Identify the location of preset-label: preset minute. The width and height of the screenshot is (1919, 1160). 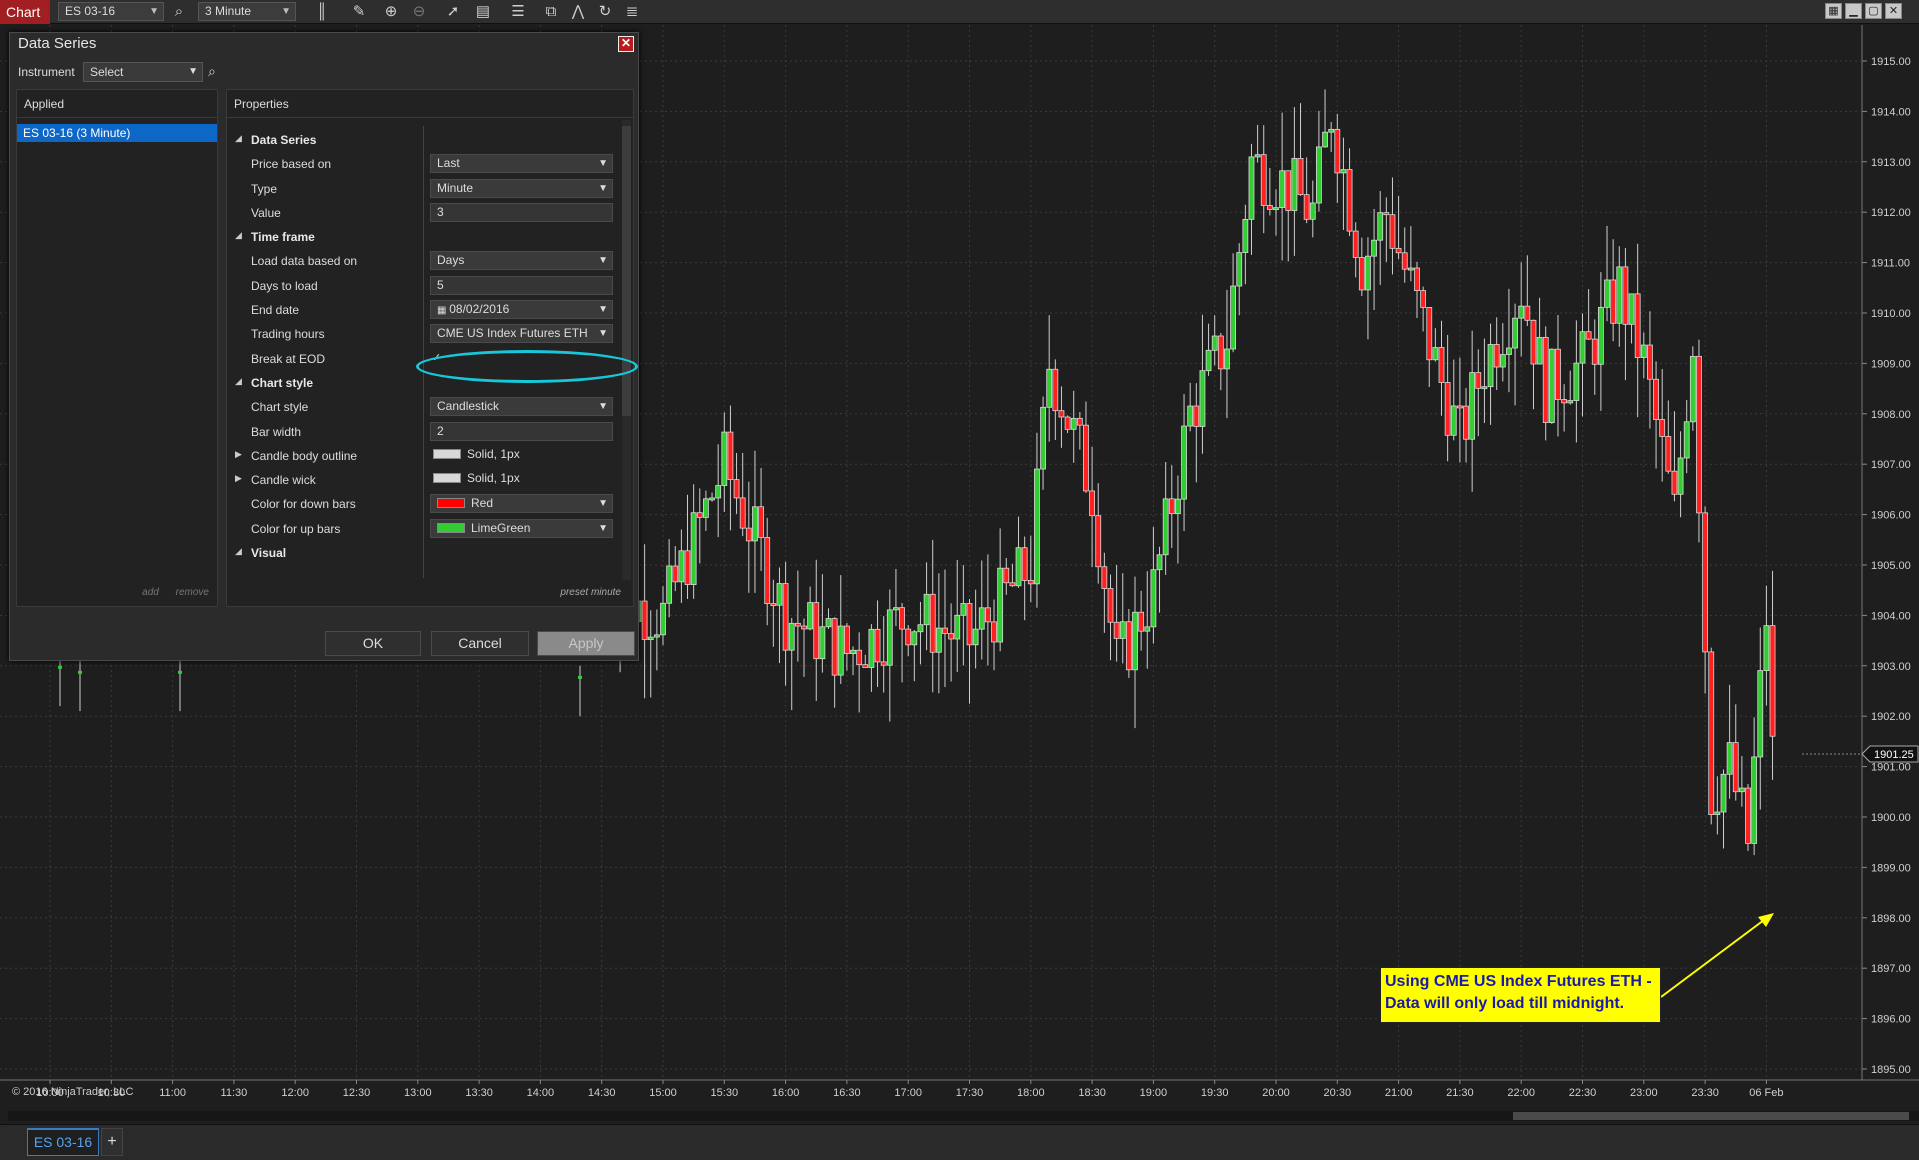
(590, 592).